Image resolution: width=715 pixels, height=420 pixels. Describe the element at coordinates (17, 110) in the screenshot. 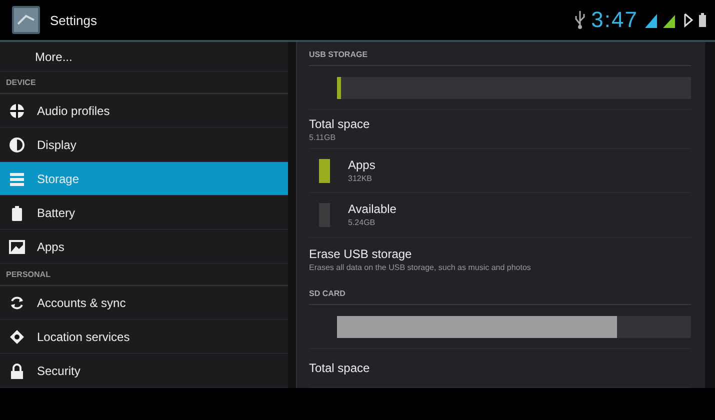

I see `circle-cross-icon` at that location.